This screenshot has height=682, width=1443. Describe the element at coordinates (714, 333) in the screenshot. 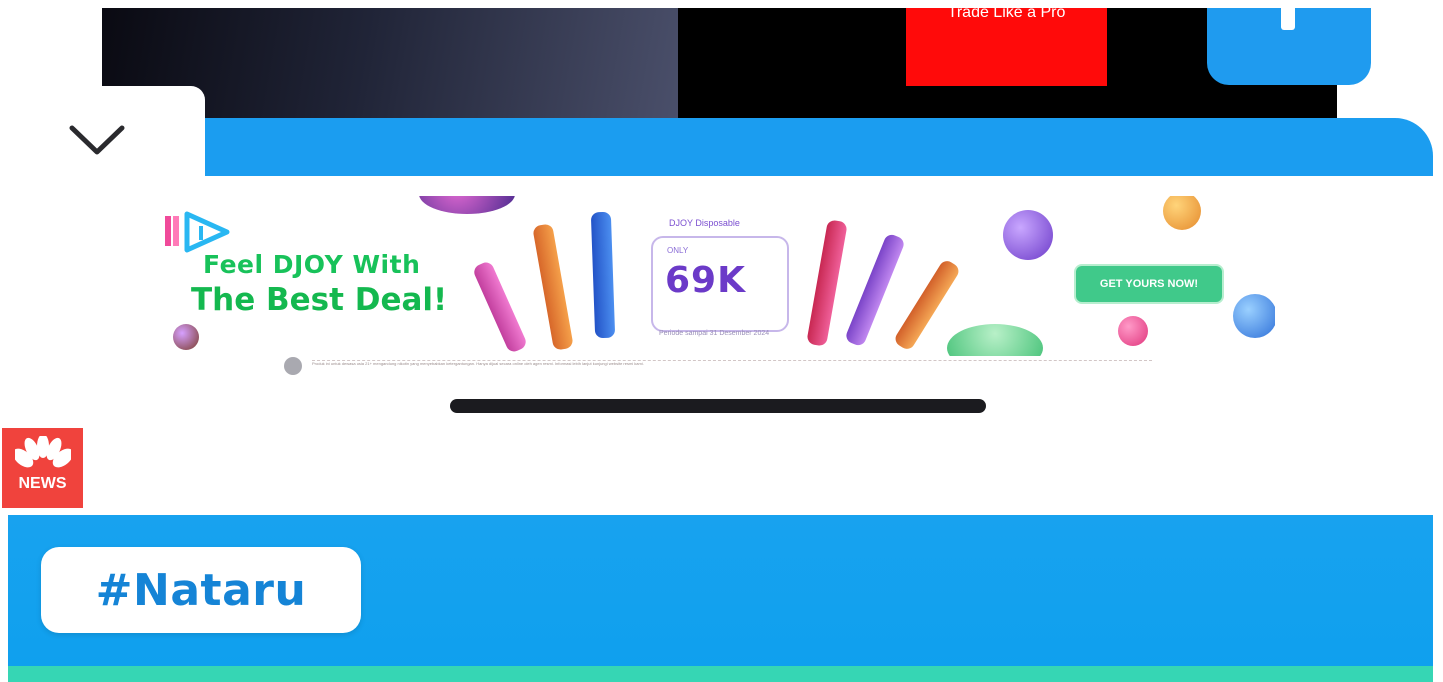

I see `price-footer: Periode sampai 31 Desember 2024` at that location.